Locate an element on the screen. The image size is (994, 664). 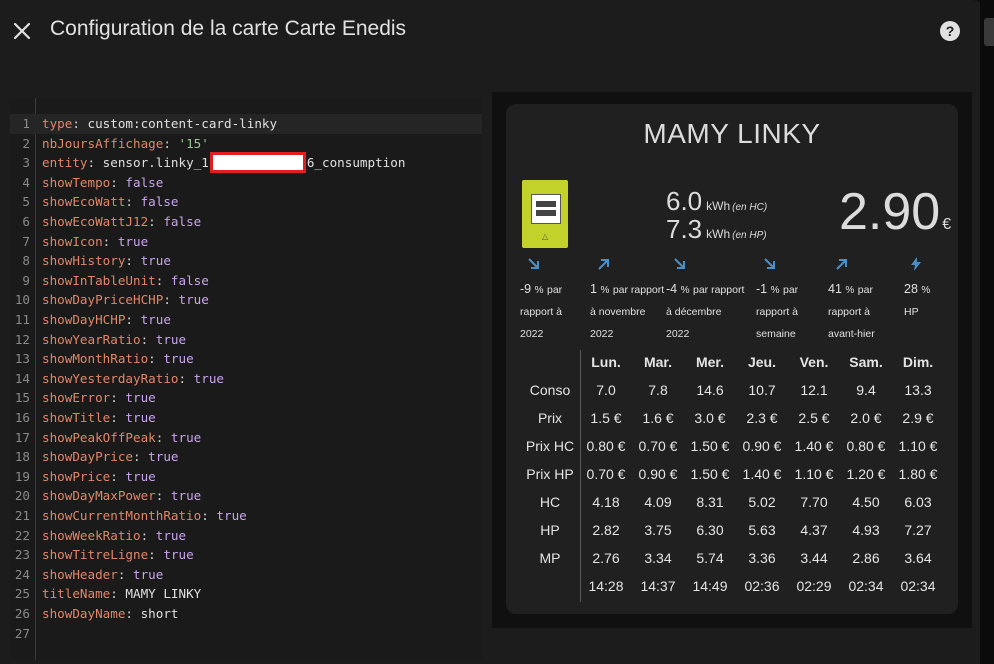
table-cell: 2.0 € is located at coordinates (866, 418).